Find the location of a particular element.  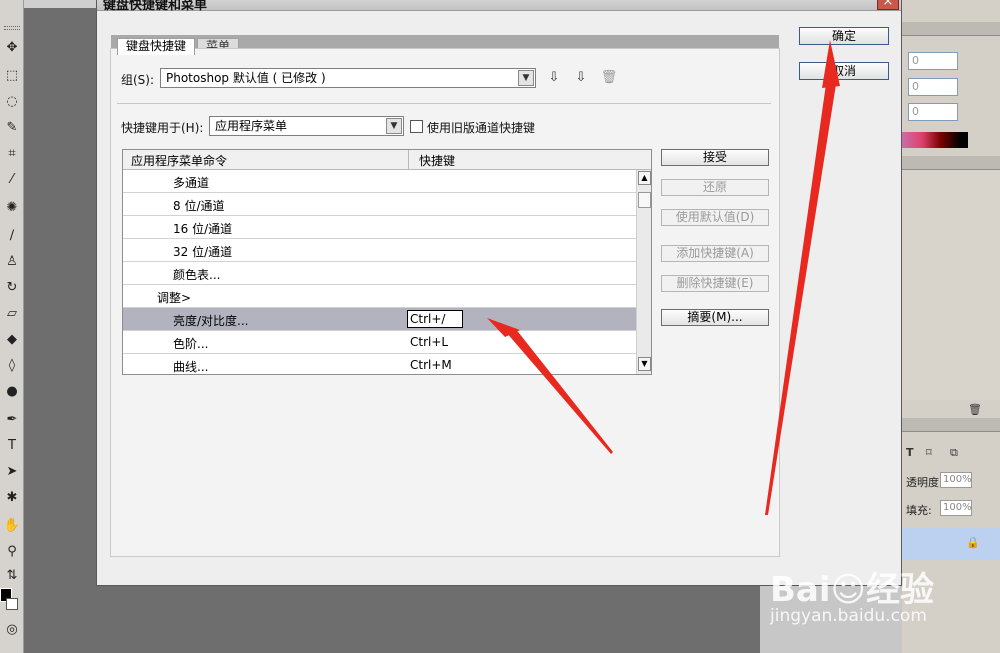

shortcut-edit-field: Ctrl+/ is located at coordinates (435, 319).